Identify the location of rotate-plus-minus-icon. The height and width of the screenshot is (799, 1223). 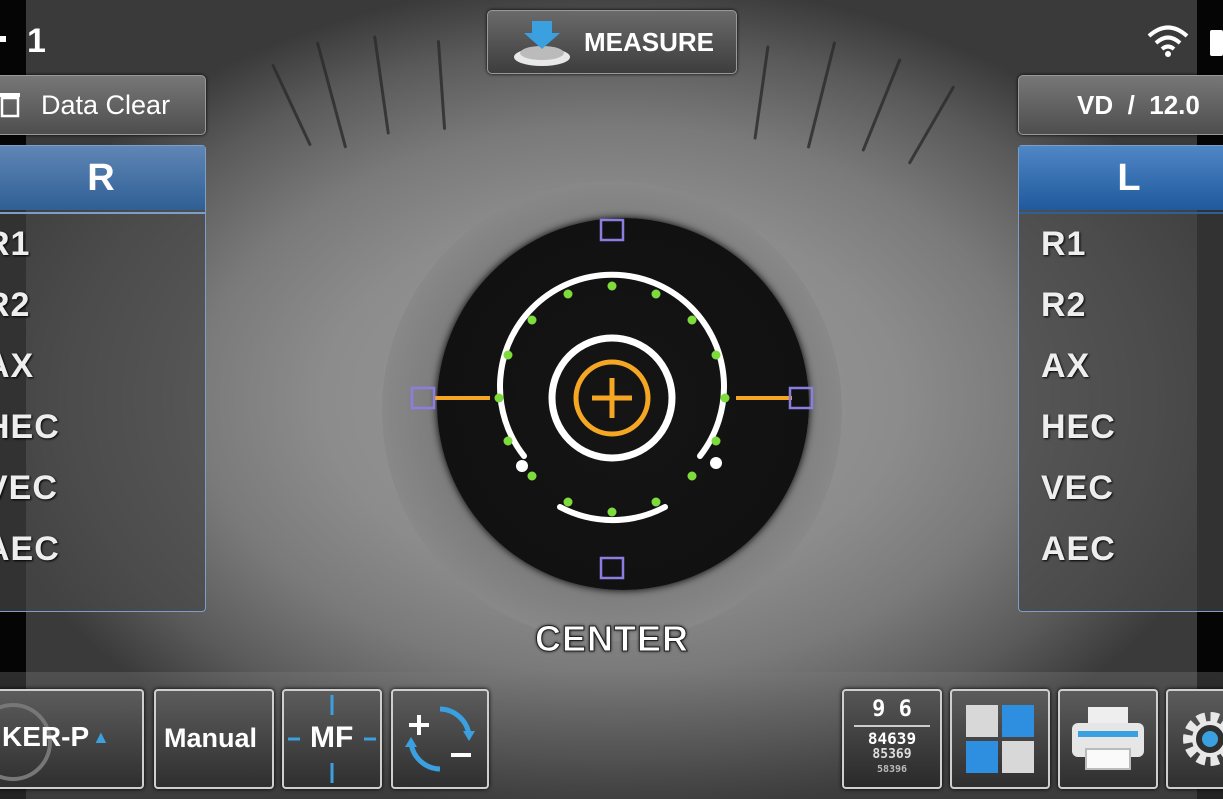
(440, 739).